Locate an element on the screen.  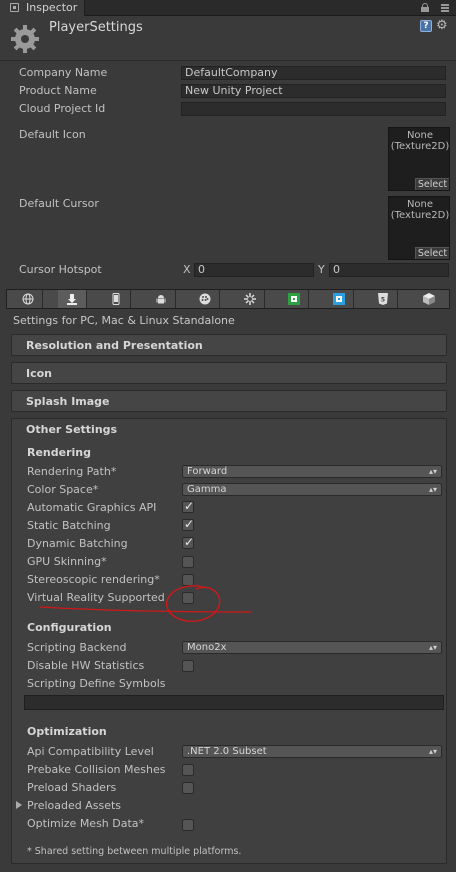
splash-image-label: Splash Image is located at coordinates (68, 401).